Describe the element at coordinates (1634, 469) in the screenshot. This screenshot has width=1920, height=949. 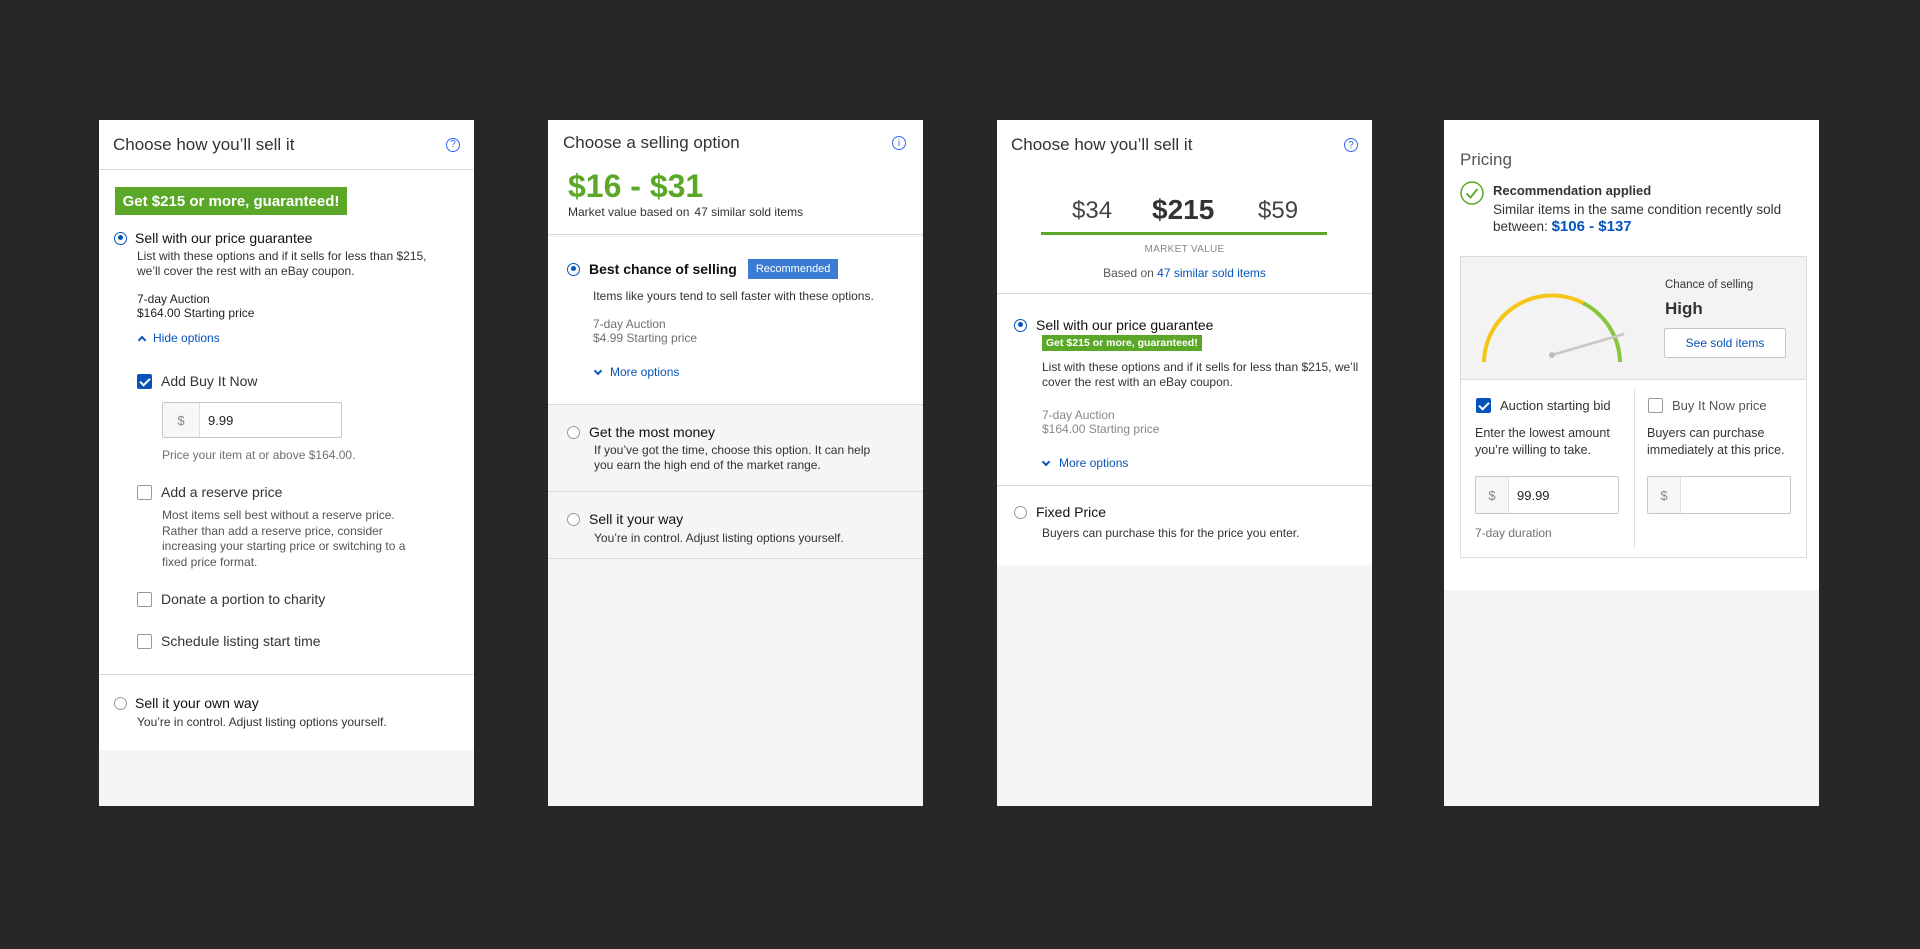
I see `column-divider` at that location.